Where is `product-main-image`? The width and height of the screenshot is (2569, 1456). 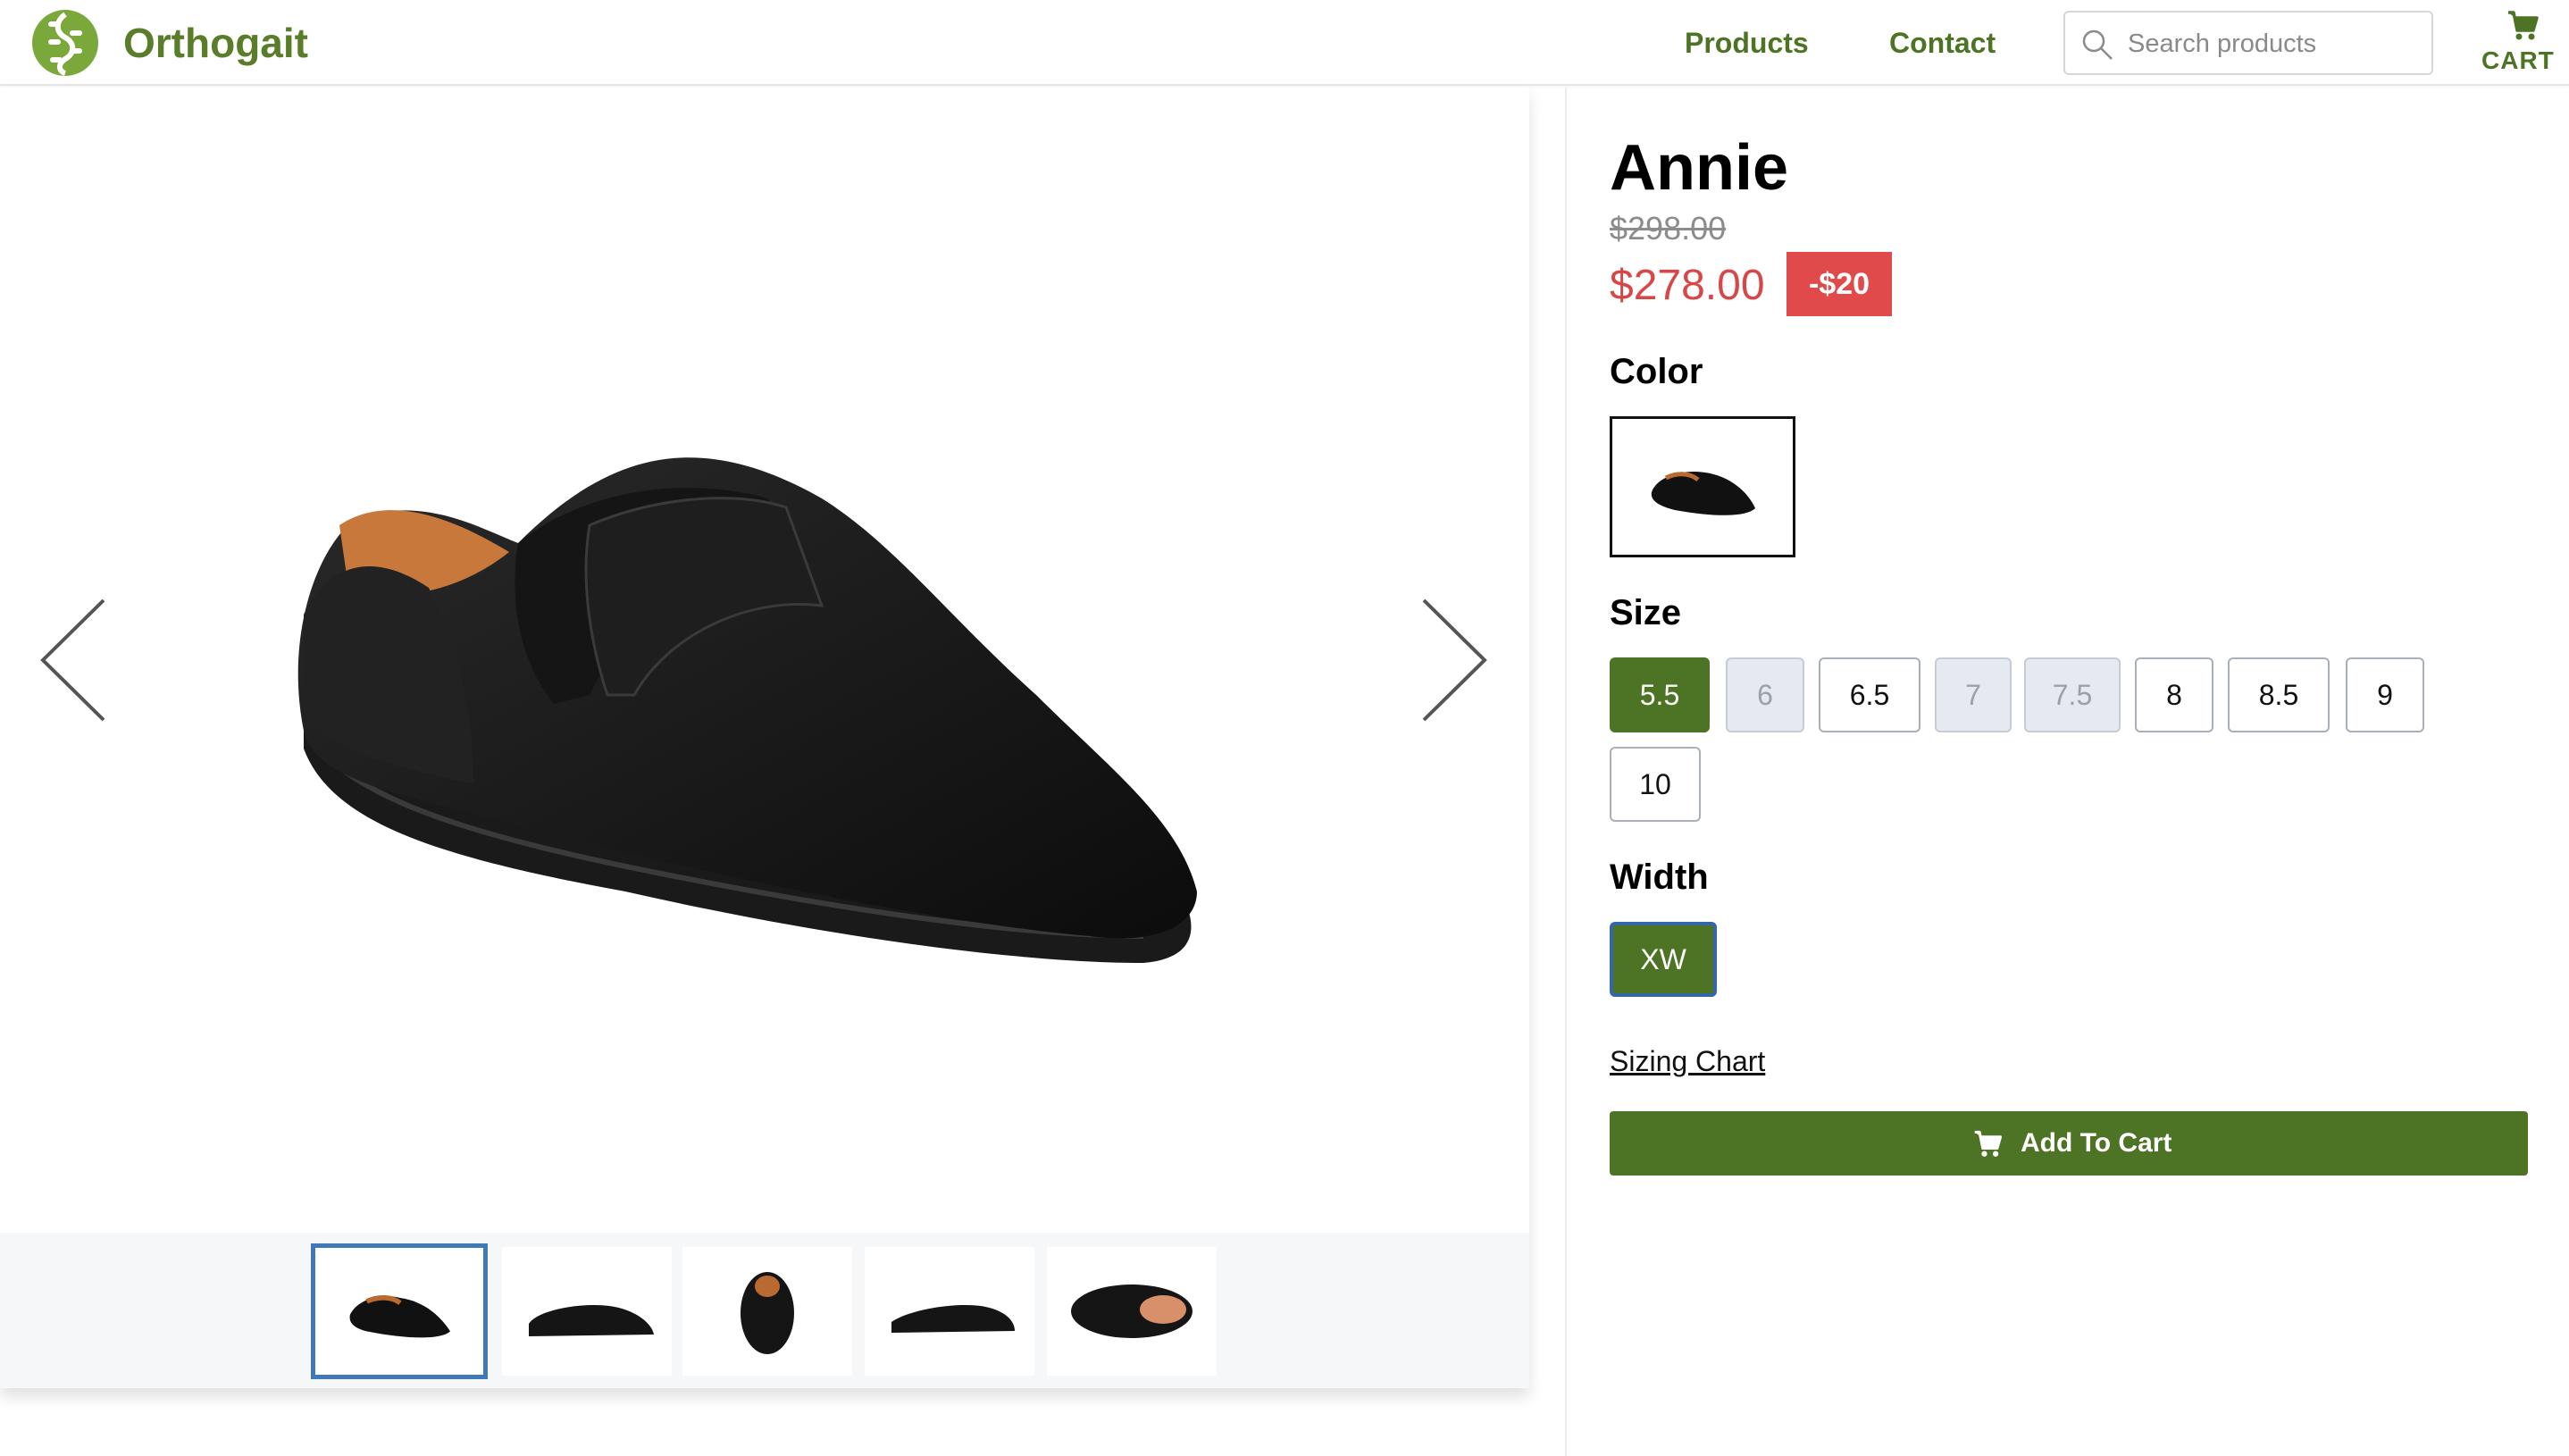 product-main-image is located at coordinates (747, 710).